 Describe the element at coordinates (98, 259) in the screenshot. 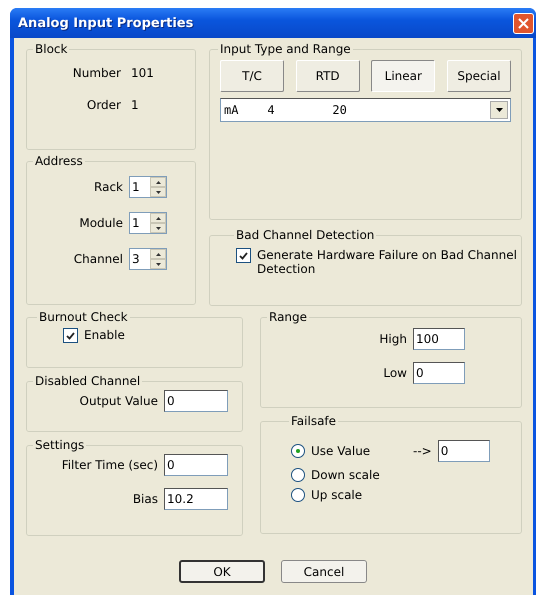

I see `field-label: Channel` at that location.